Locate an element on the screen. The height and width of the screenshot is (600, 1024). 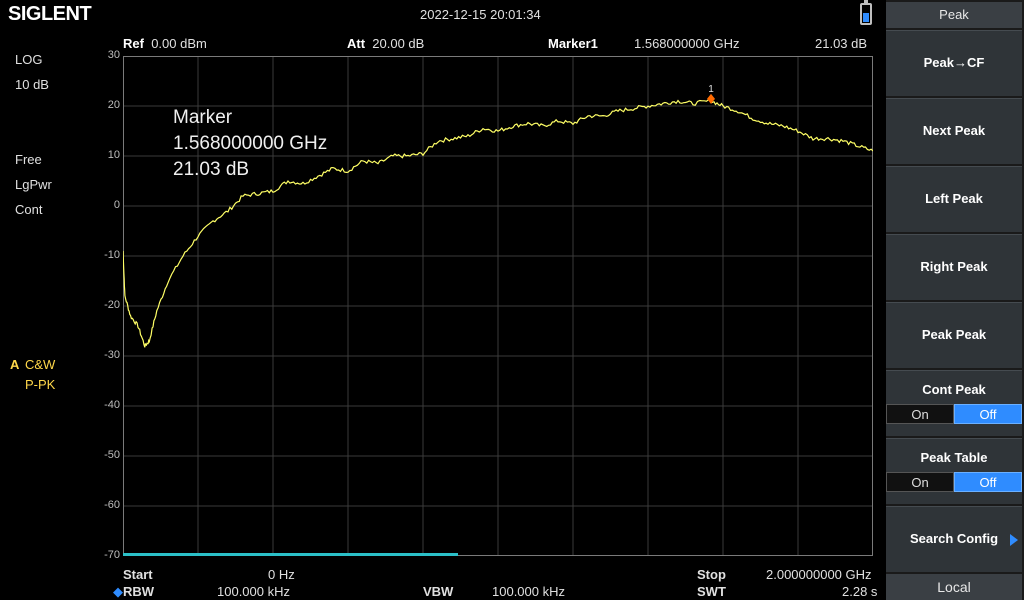
marker-readout-amp: 21.03 dB is located at coordinates (211, 169).